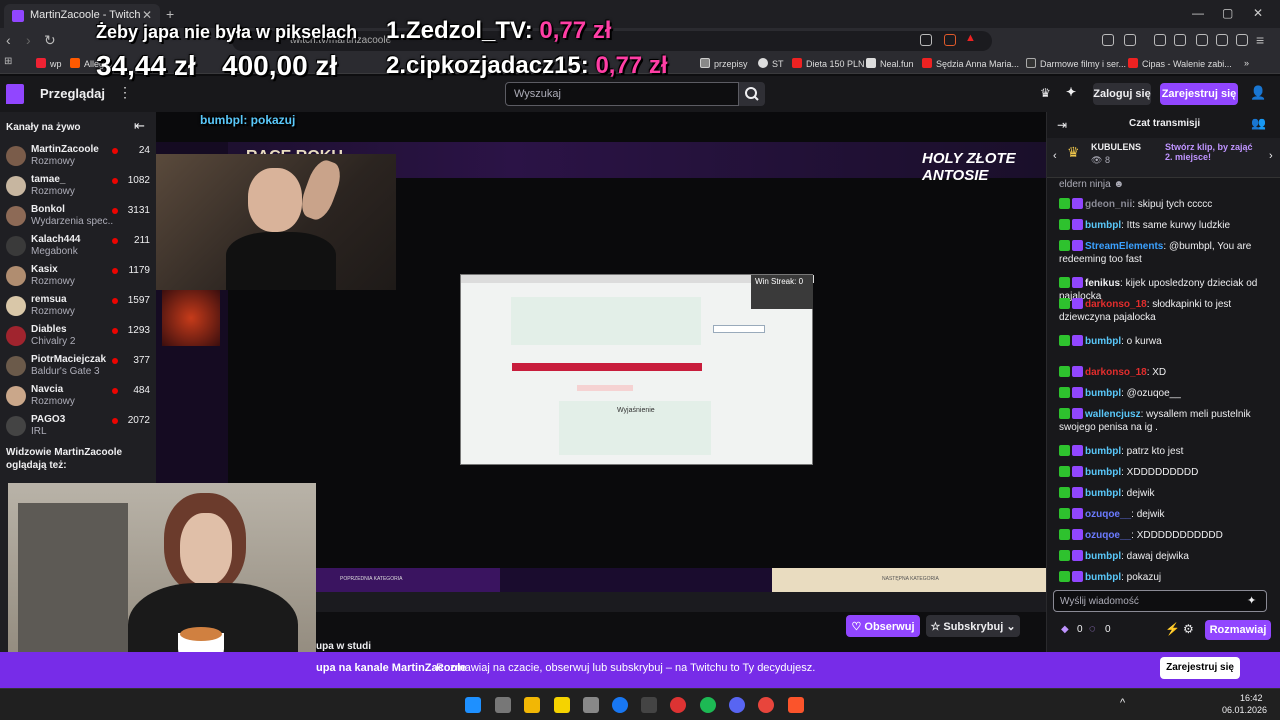 The width and height of the screenshot is (1280, 720). Describe the element at coordinates (622, 94) in the screenshot. I see `search-input: Wyszukaj` at that location.